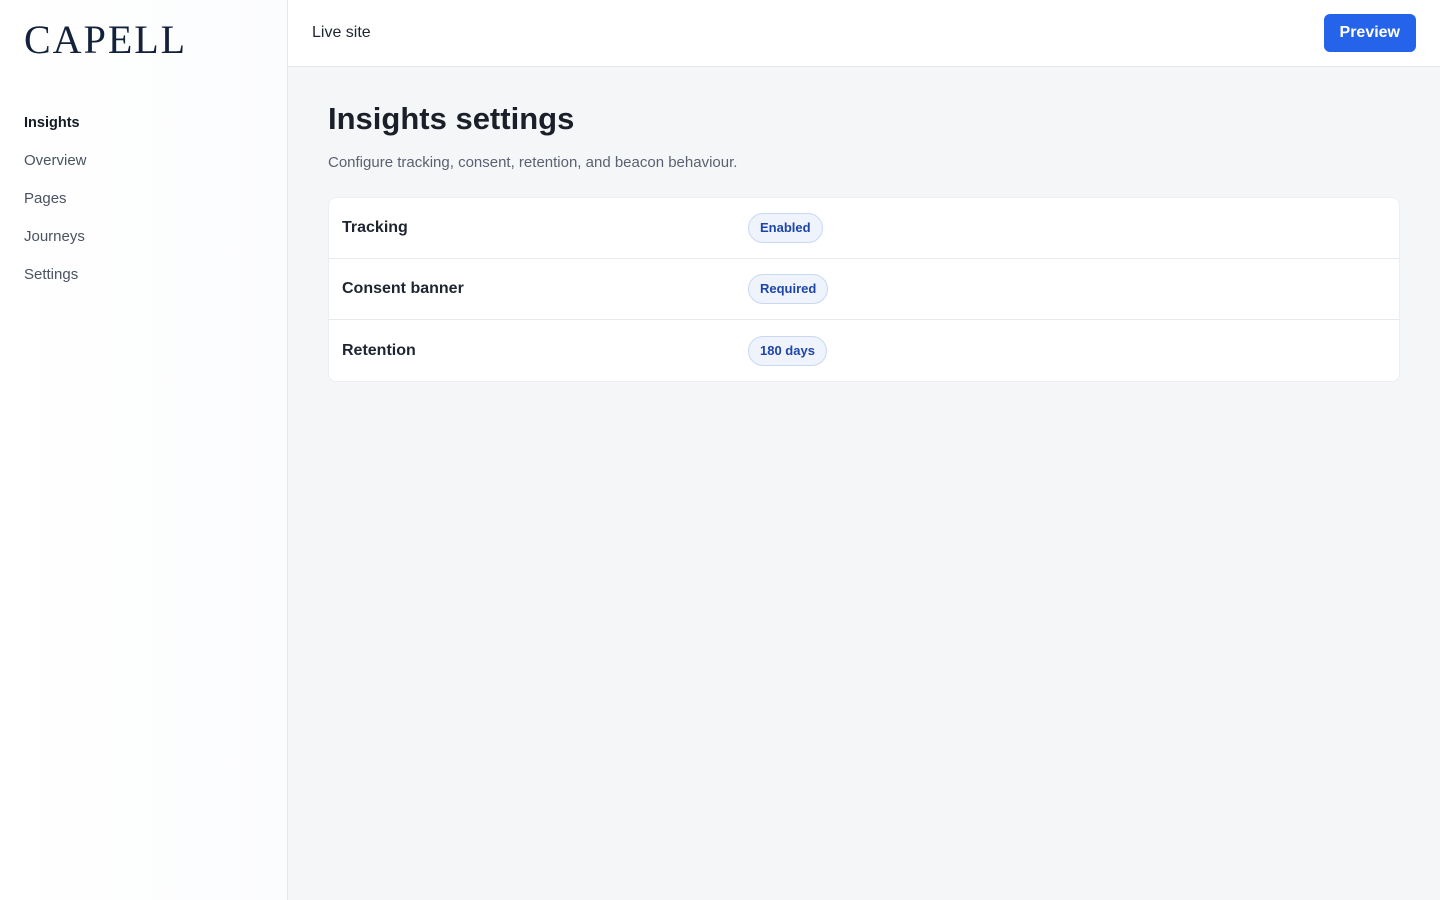  Describe the element at coordinates (55, 275) in the screenshot. I see `sidebar-item-settings: Settings` at that location.